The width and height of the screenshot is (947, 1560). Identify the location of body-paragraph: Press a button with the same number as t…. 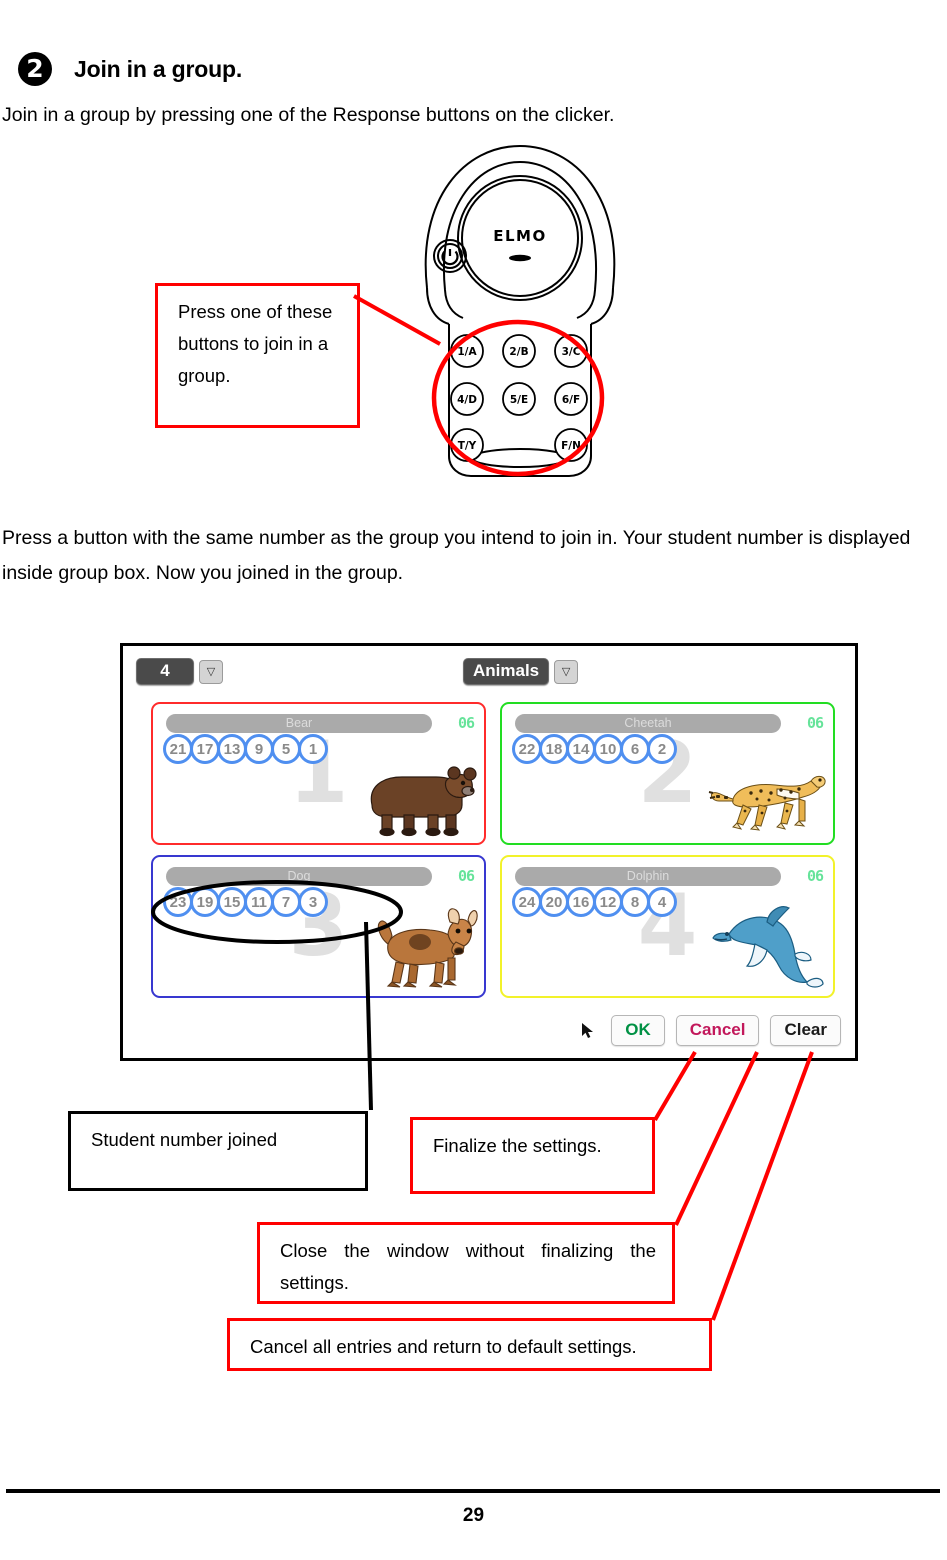
(456, 555).